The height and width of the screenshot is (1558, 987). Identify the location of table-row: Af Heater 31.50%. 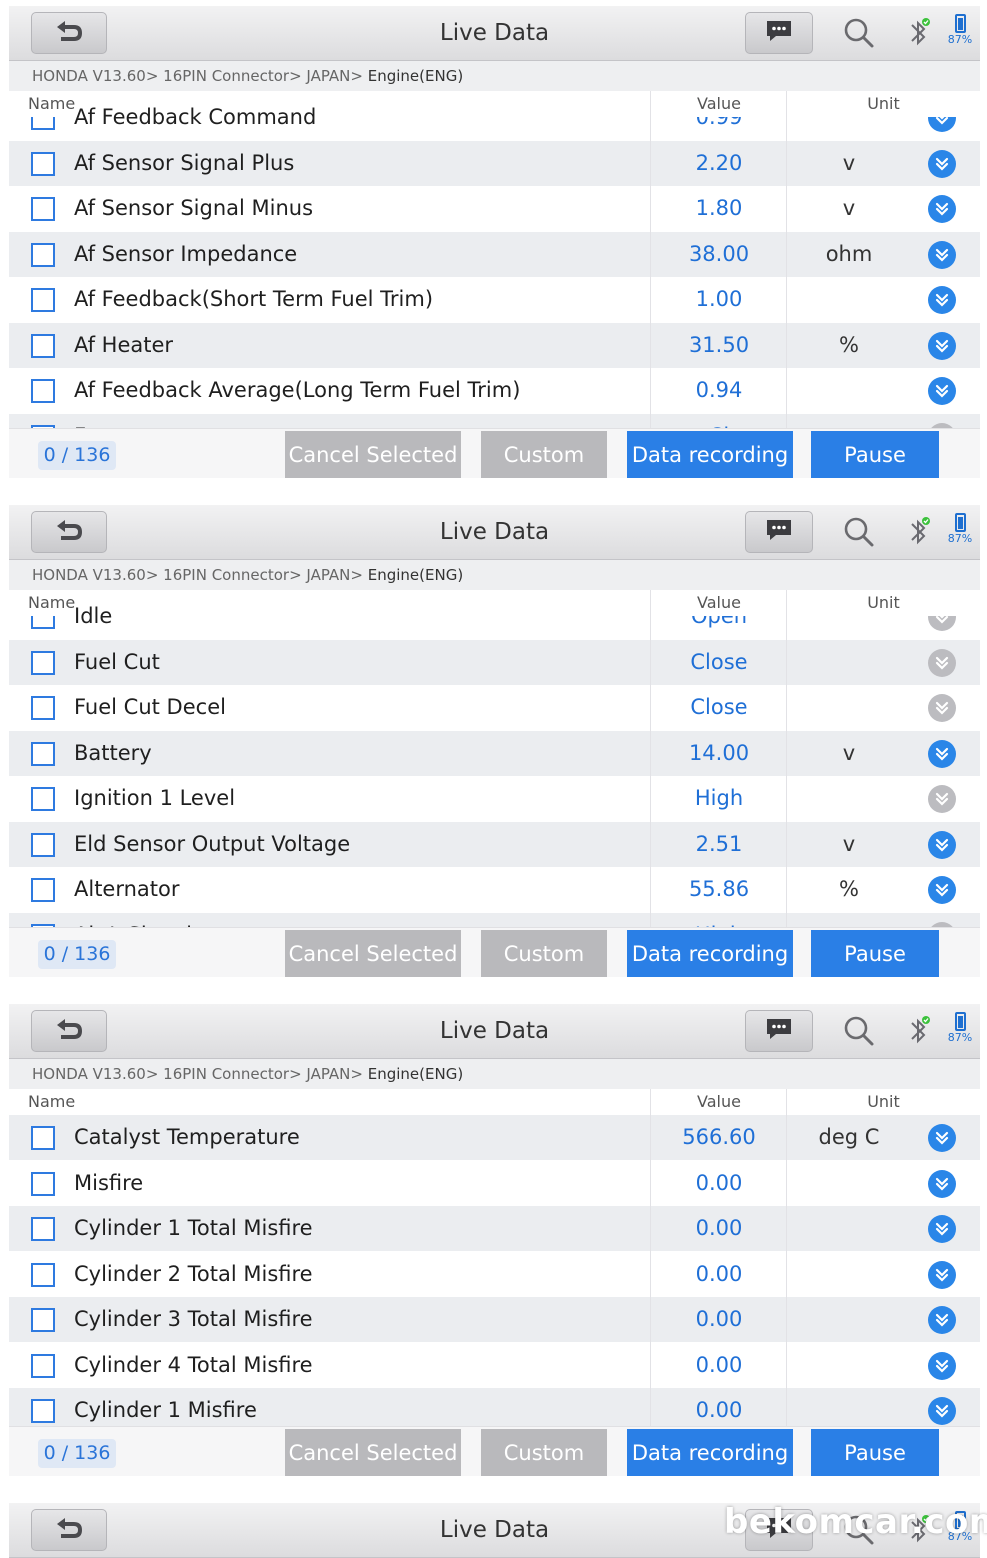
(494, 345).